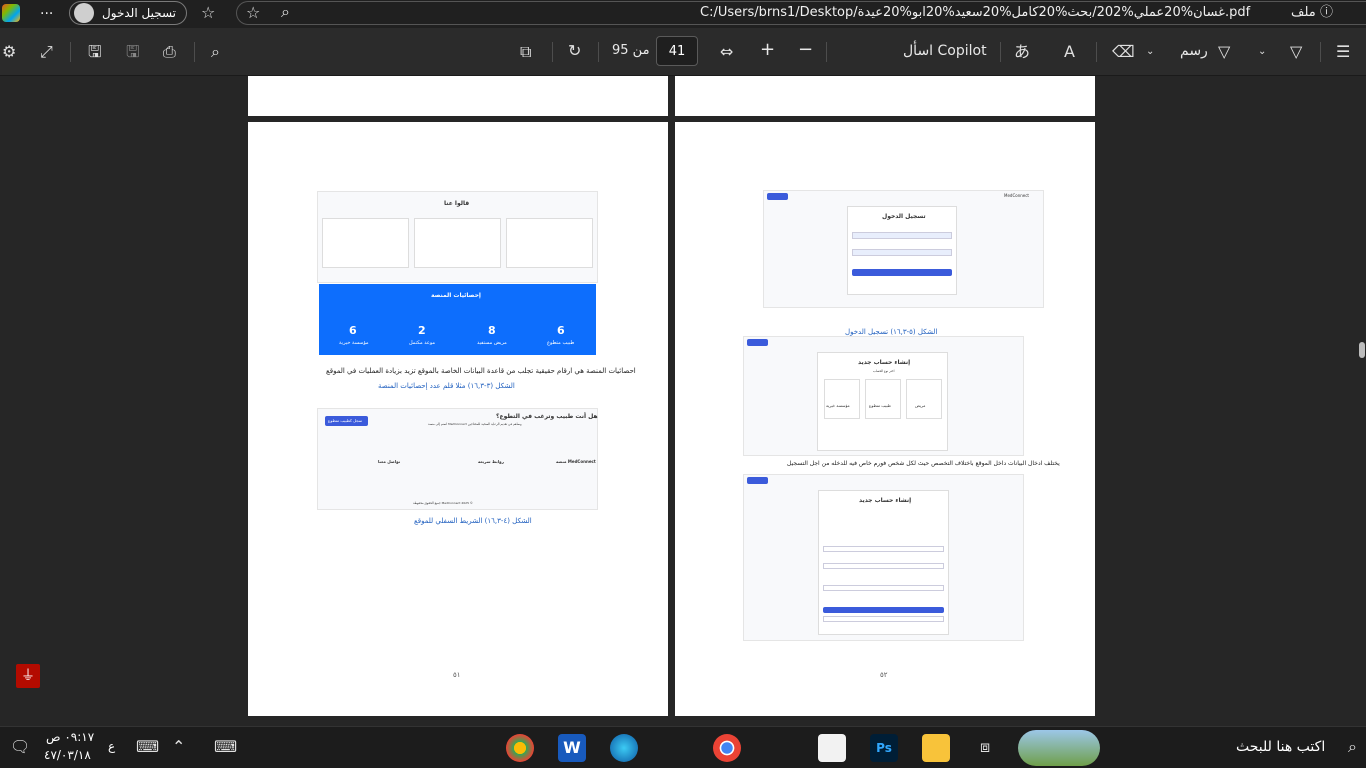 Image resolution: width=1366 pixels, height=768 pixels. I want to click on signin-label: تسجيل الدخول, so click(139, 13).